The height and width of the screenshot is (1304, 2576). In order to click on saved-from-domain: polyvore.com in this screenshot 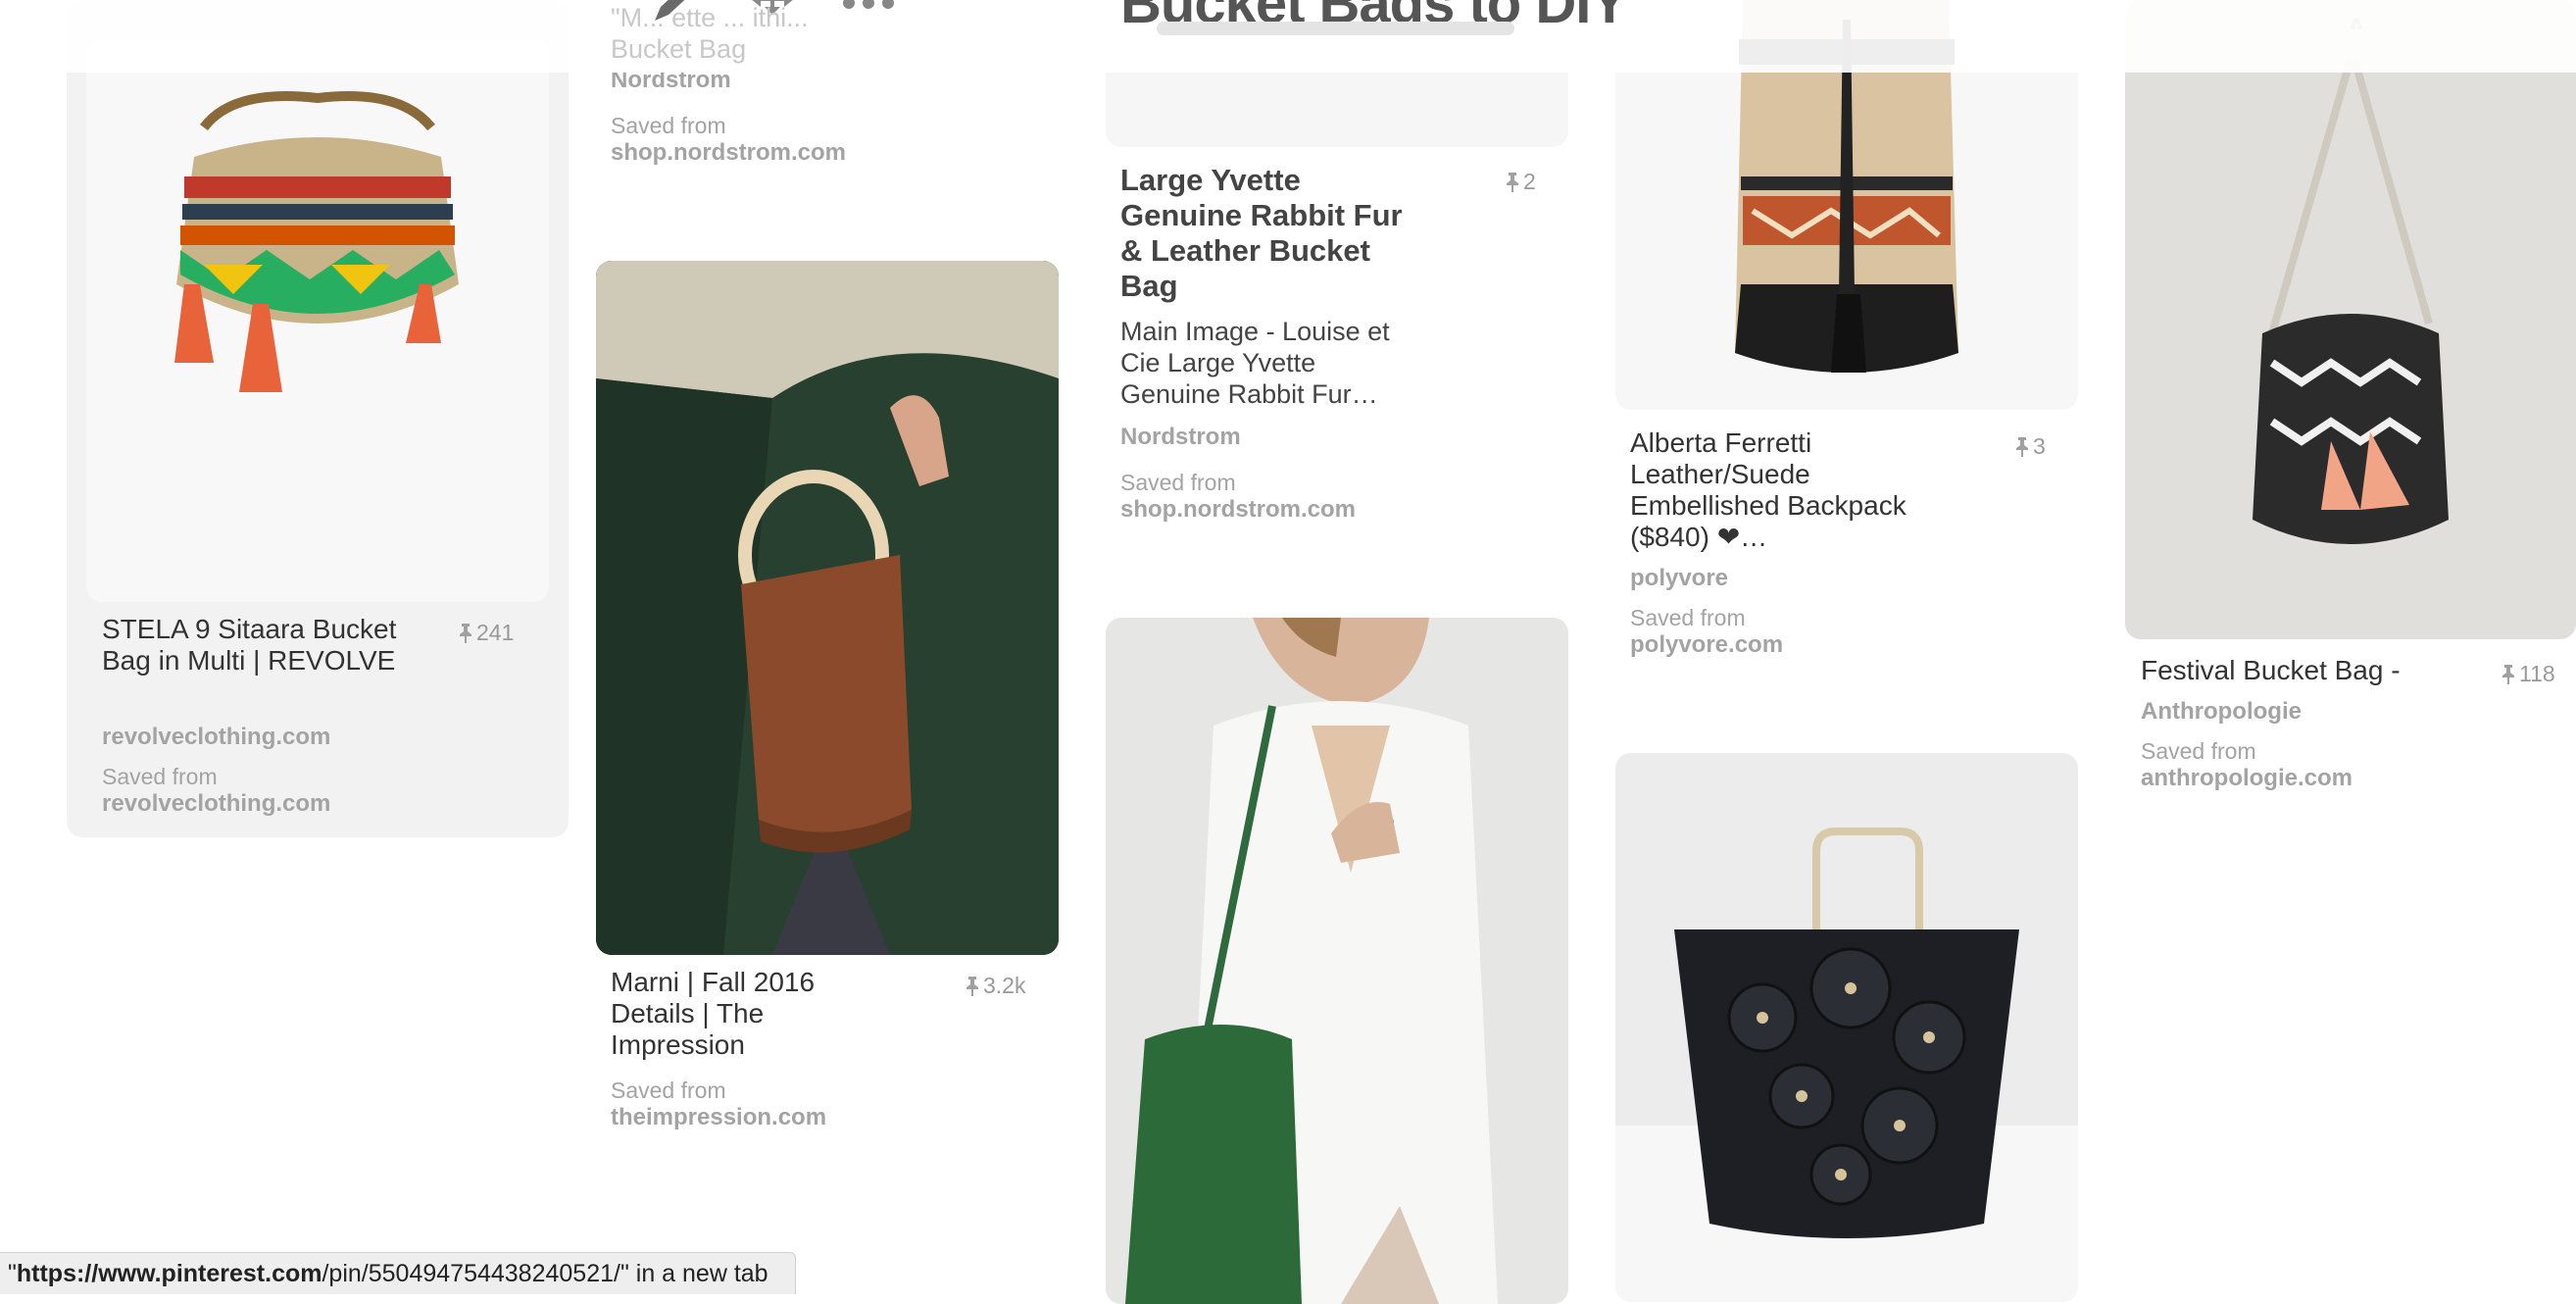, I will do `click(1707, 644)`.